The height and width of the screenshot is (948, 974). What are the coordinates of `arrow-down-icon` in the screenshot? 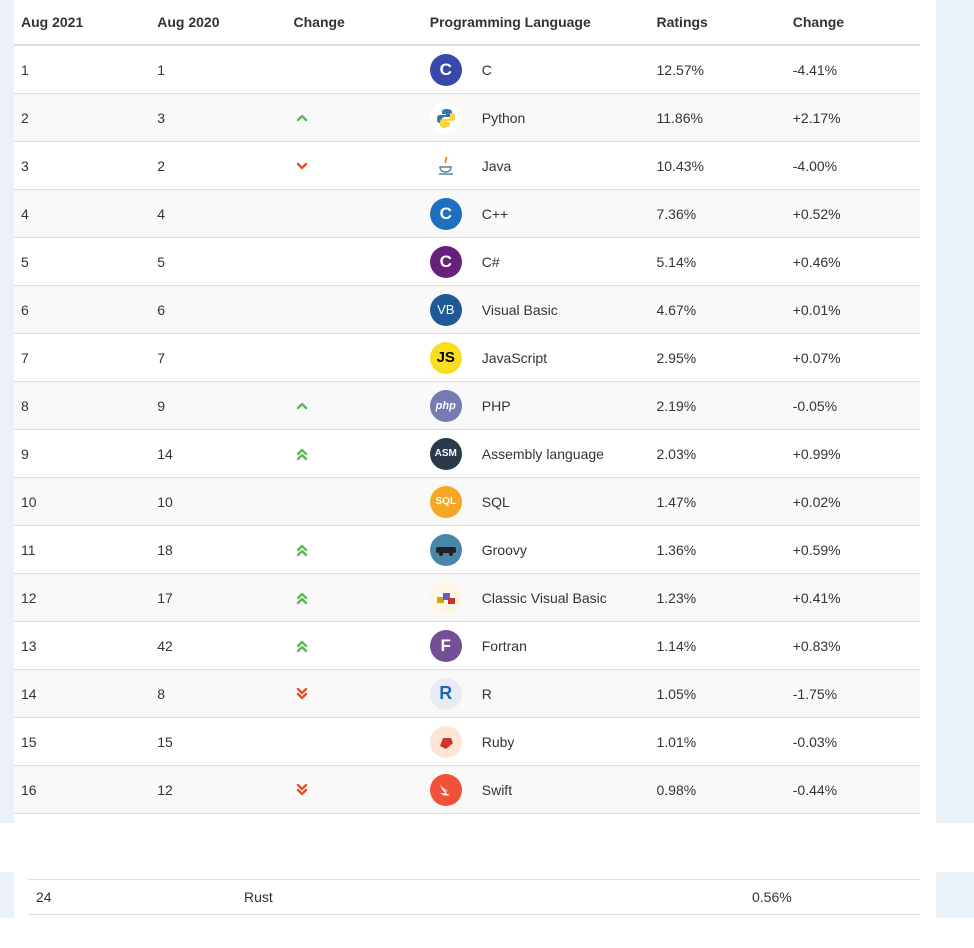 It's located at (301, 166).